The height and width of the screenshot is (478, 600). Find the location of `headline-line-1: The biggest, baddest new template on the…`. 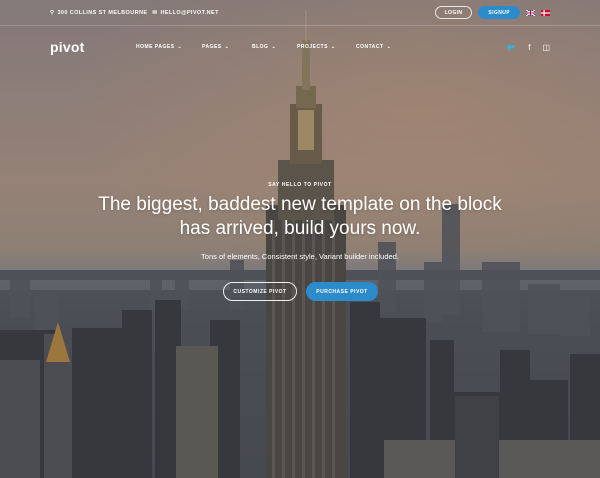

headline-line-1: The biggest, baddest new template on the… is located at coordinates (300, 204).